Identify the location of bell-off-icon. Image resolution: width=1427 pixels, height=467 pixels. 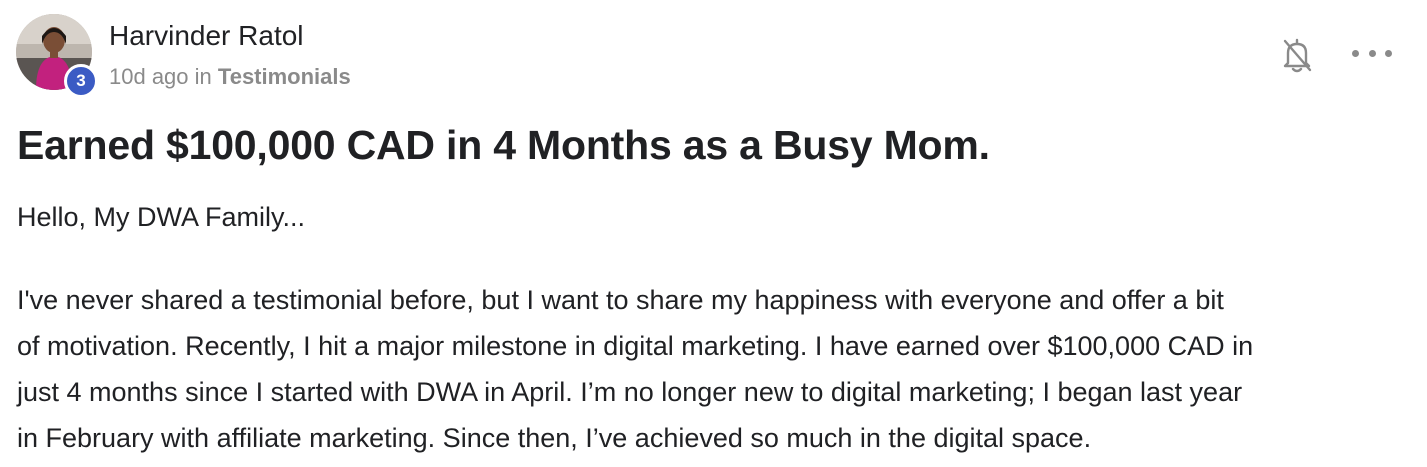
(1297, 55).